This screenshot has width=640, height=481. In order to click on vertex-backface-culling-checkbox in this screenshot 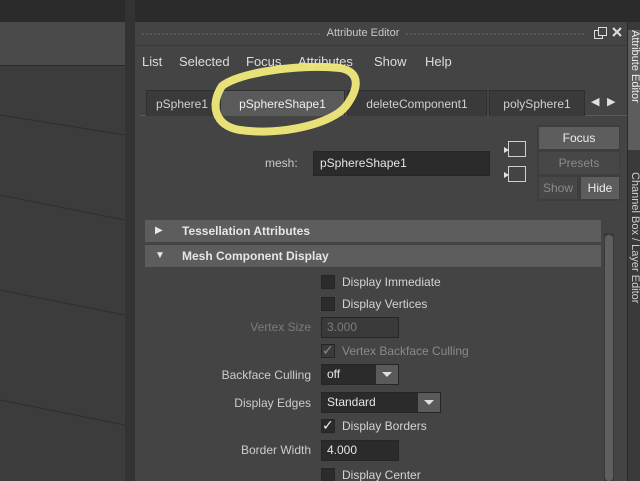, I will do `click(328, 350)`.